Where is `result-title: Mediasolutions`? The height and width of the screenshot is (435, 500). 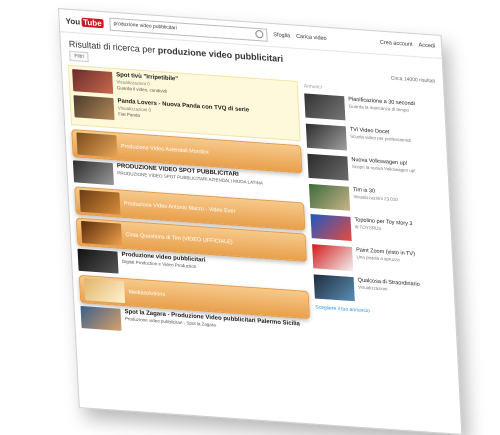 result-title: Mediasolutions is located at coordinates (146, 293).